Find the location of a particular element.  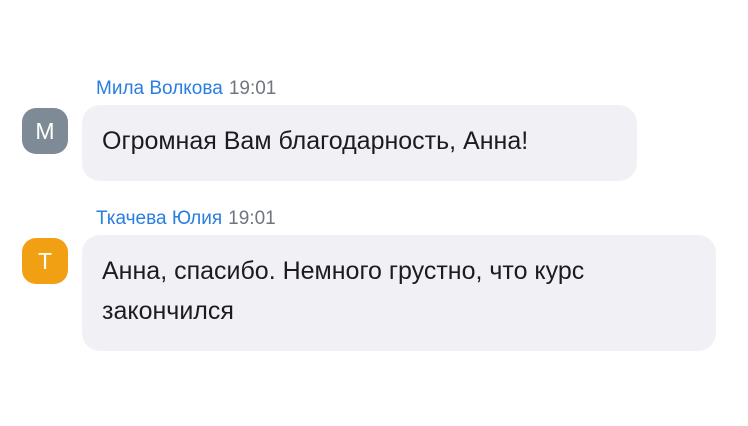

message-header: Ткачева Юлия 19:01 is located at coordinates (186, 219).